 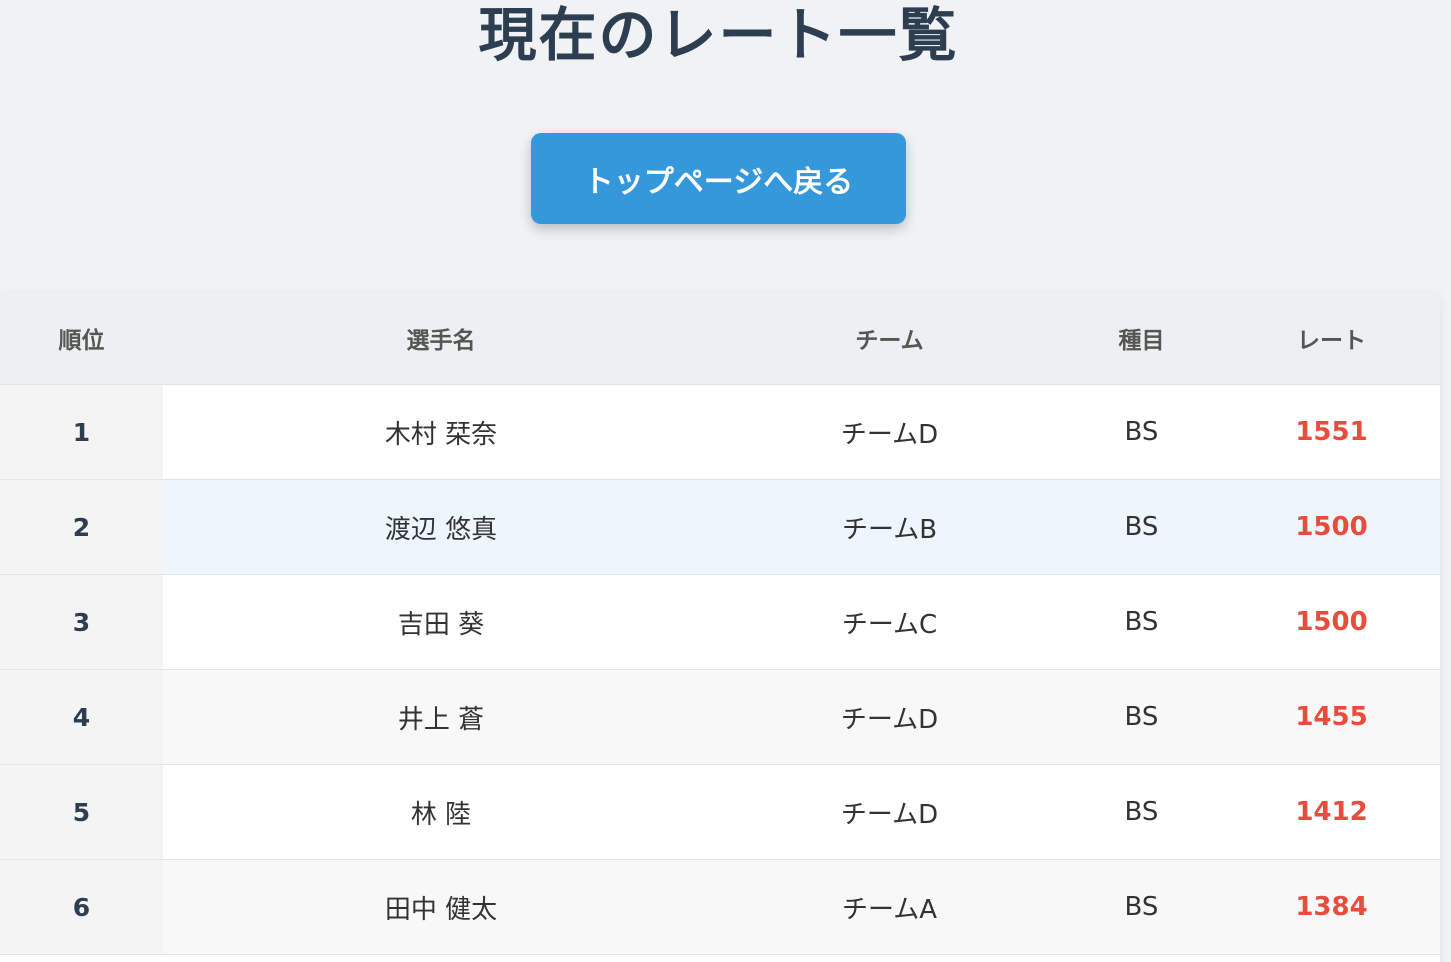 What do you see at coordinates (1331, 907) in the screenshot?
I see `rate-cell: 1384` at bounding box center [1331, 907].